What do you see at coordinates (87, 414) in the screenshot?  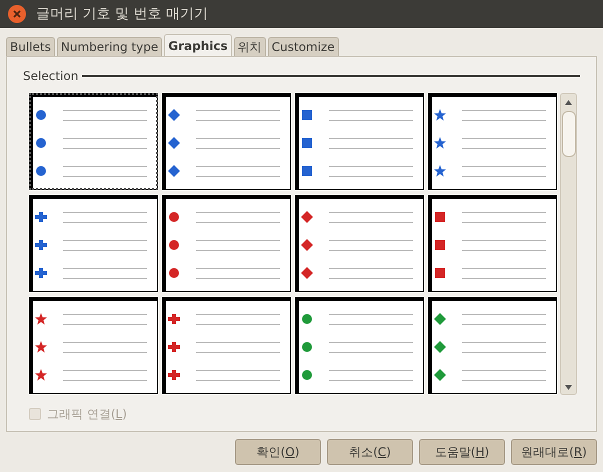 I see `checkbox-label: 그래픽 연결(L)` at bounding box center [87, 414].